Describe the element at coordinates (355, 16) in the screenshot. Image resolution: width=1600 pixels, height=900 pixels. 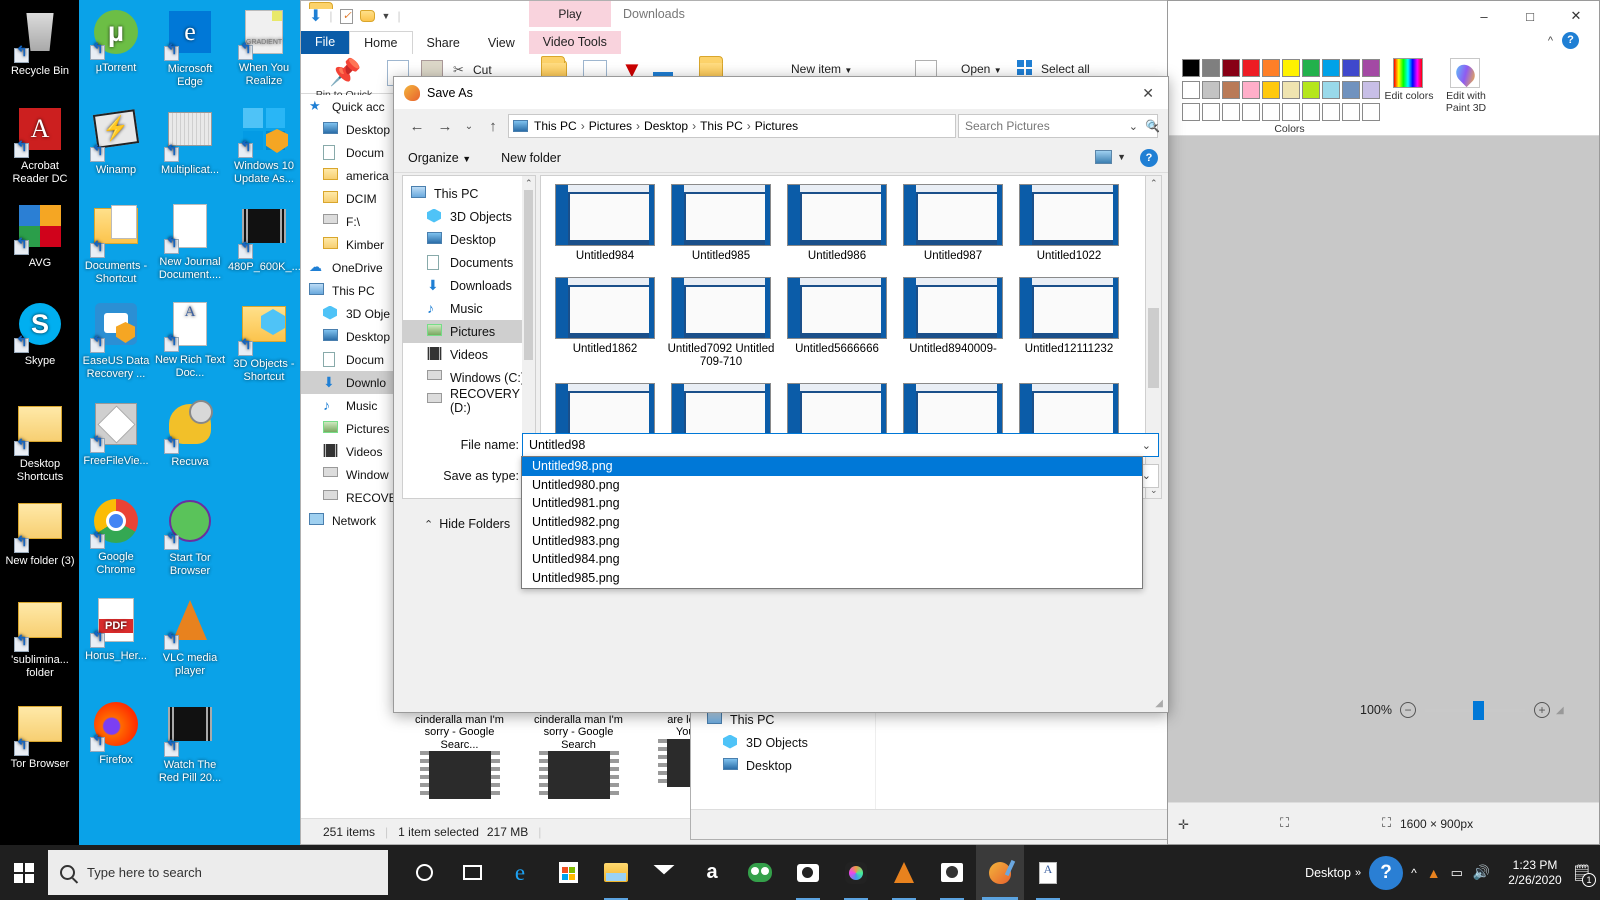
I see `quick-access-toolbar: ⬇ | ✓ ▼ |` at that location.